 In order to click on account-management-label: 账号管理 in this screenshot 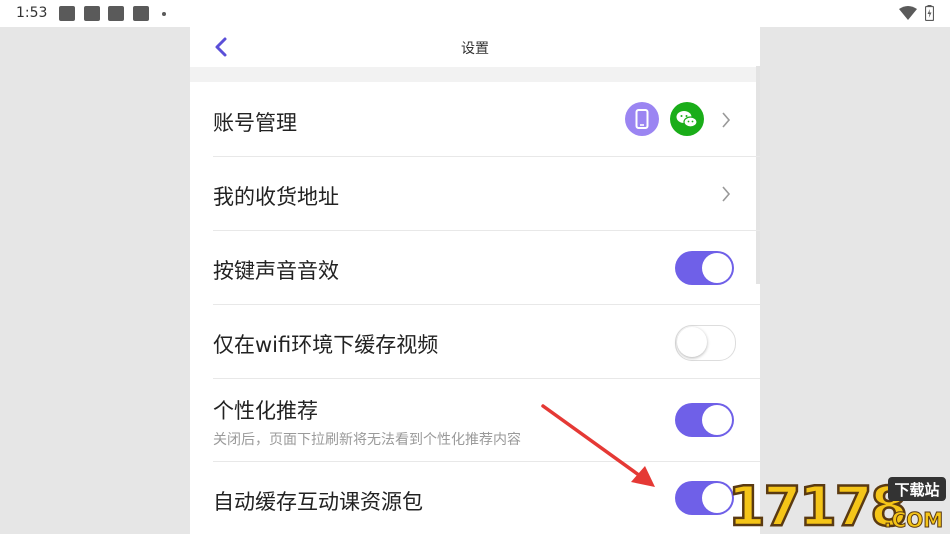, I will do `click(255, 123)`.